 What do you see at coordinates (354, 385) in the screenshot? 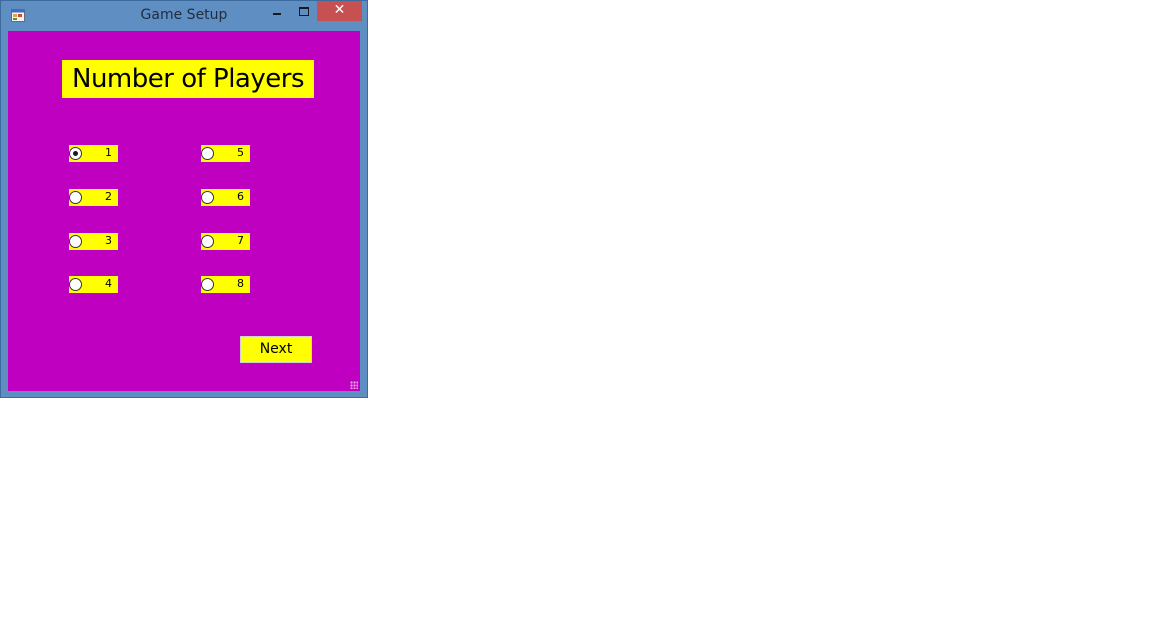
I see `resize-grip-icon` at bounding box center [354, 385].